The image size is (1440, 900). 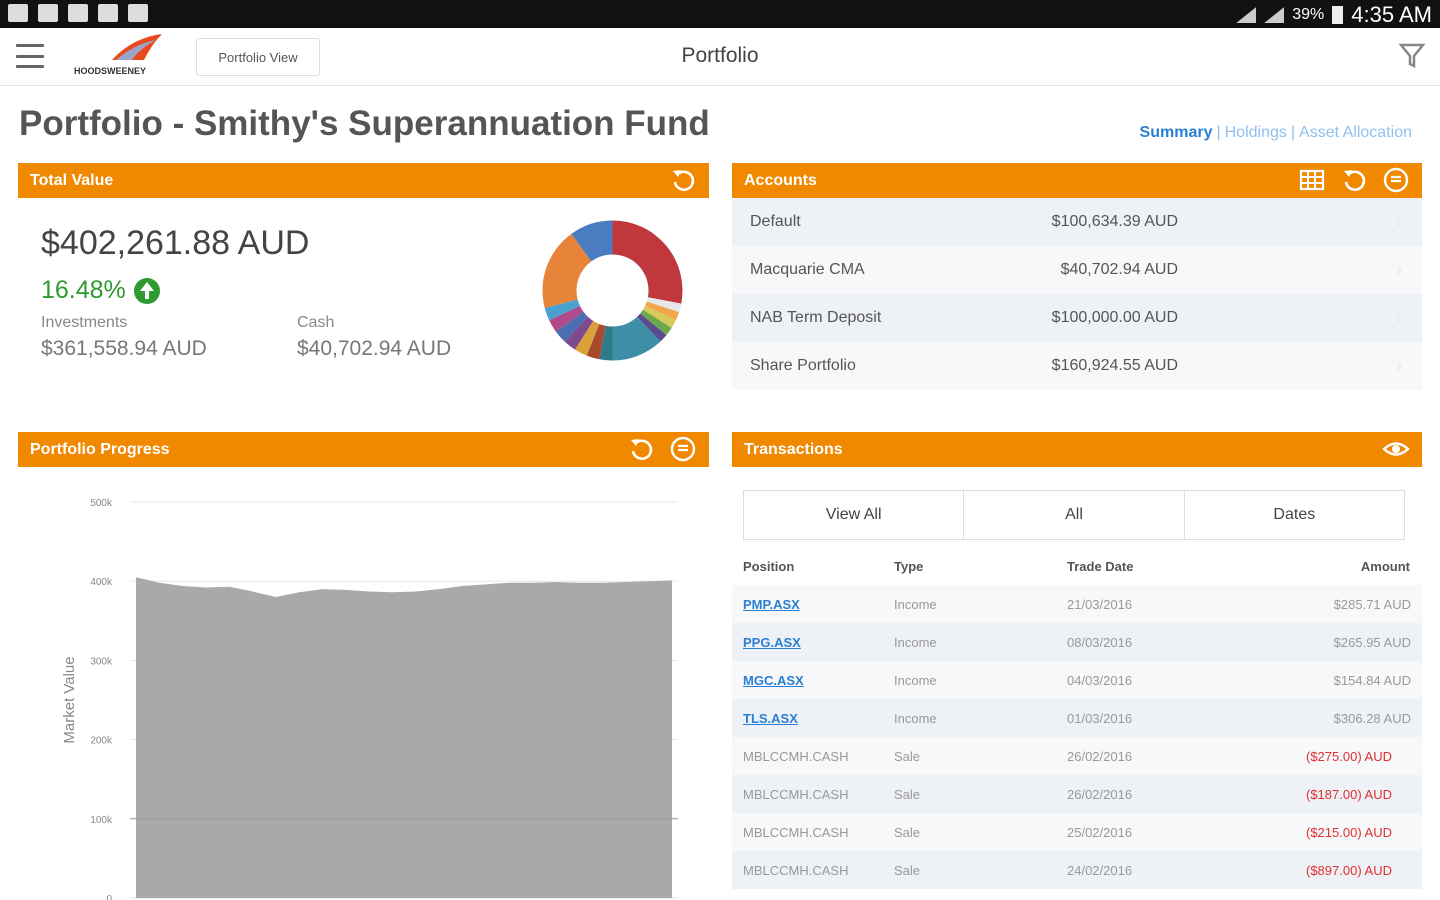 What do you see at coordinates (1391, 14) in the screenshot?
I see `clock: 4:35 AM` at bounding box center [1391, 14].